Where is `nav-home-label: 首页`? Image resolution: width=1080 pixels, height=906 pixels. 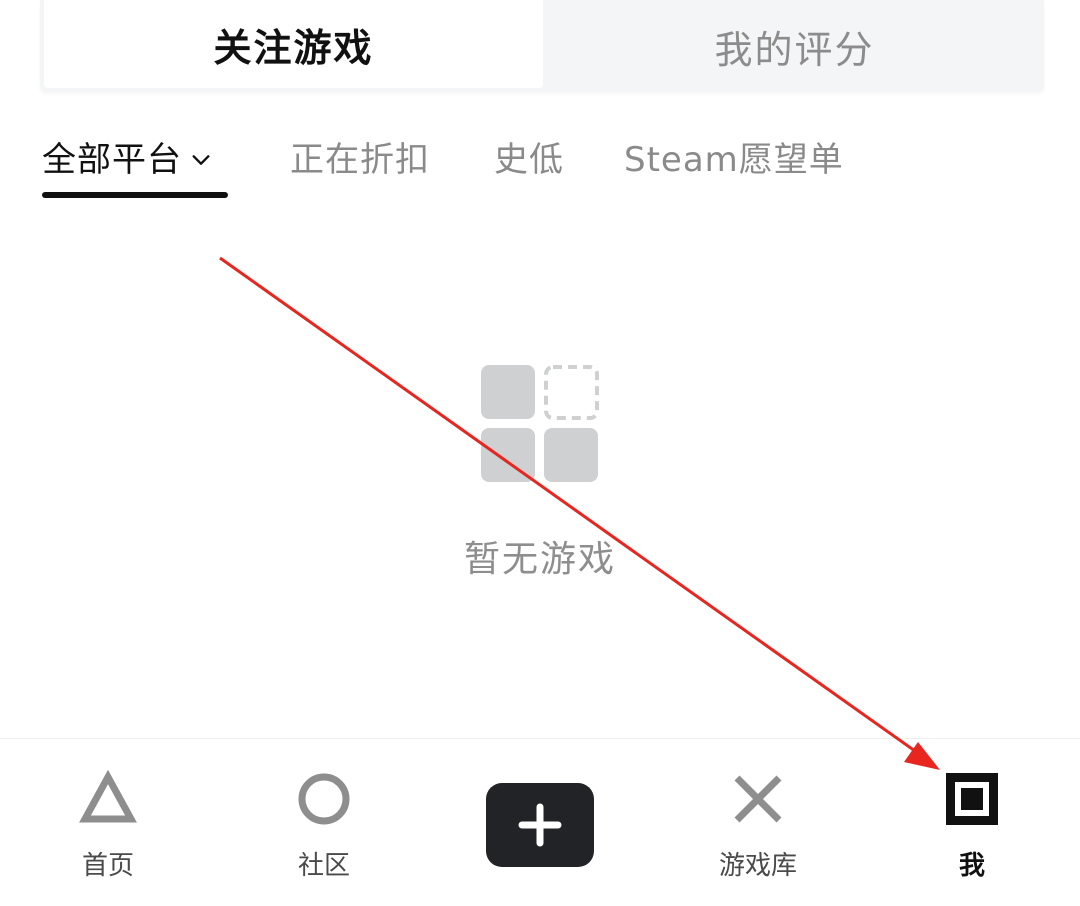
nav-home-label: 首页 is located at coordinates (107, 866).